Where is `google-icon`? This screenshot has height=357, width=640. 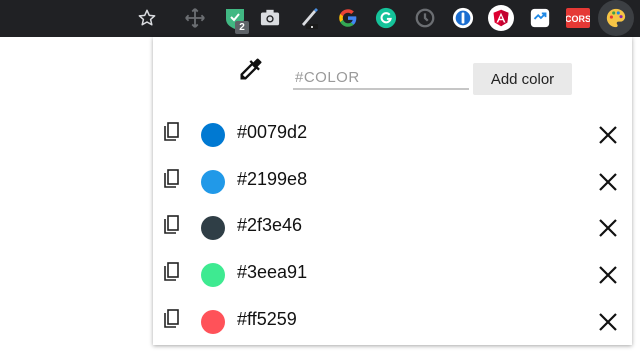 google-icon is located at coordinates (348, 18).